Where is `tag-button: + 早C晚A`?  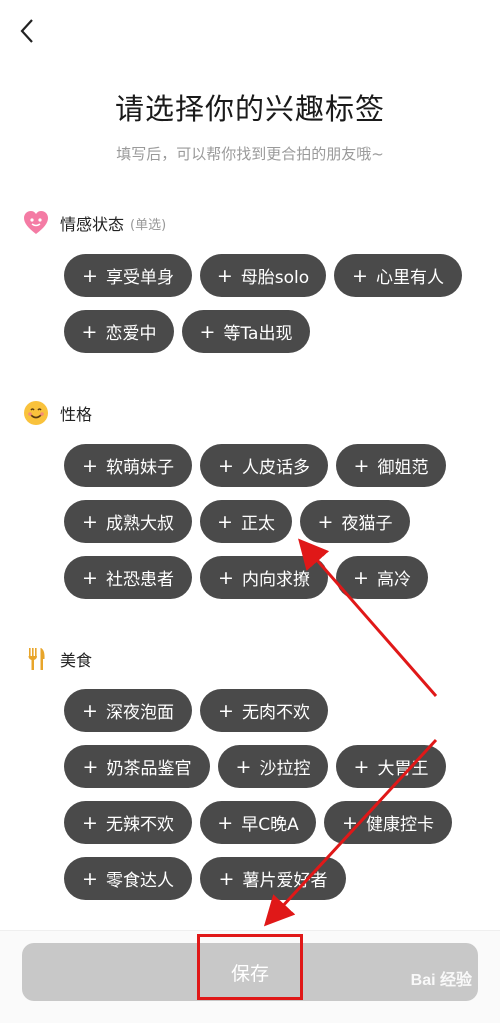 tag-button: + 早C晚A is located at coordinates (258, 822).